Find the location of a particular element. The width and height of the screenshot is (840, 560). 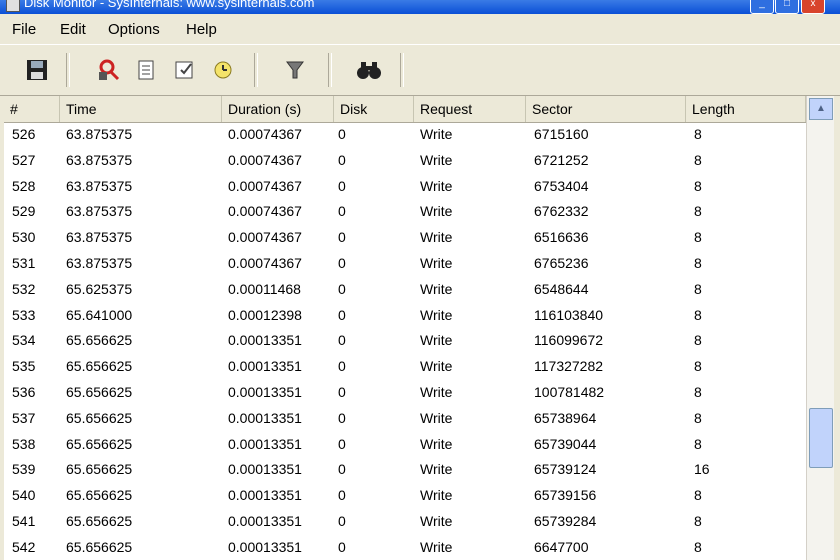

table-row: 537 65.656625 0.00013351 0 Write 65738964 8 is located at coordinates (405, 419).